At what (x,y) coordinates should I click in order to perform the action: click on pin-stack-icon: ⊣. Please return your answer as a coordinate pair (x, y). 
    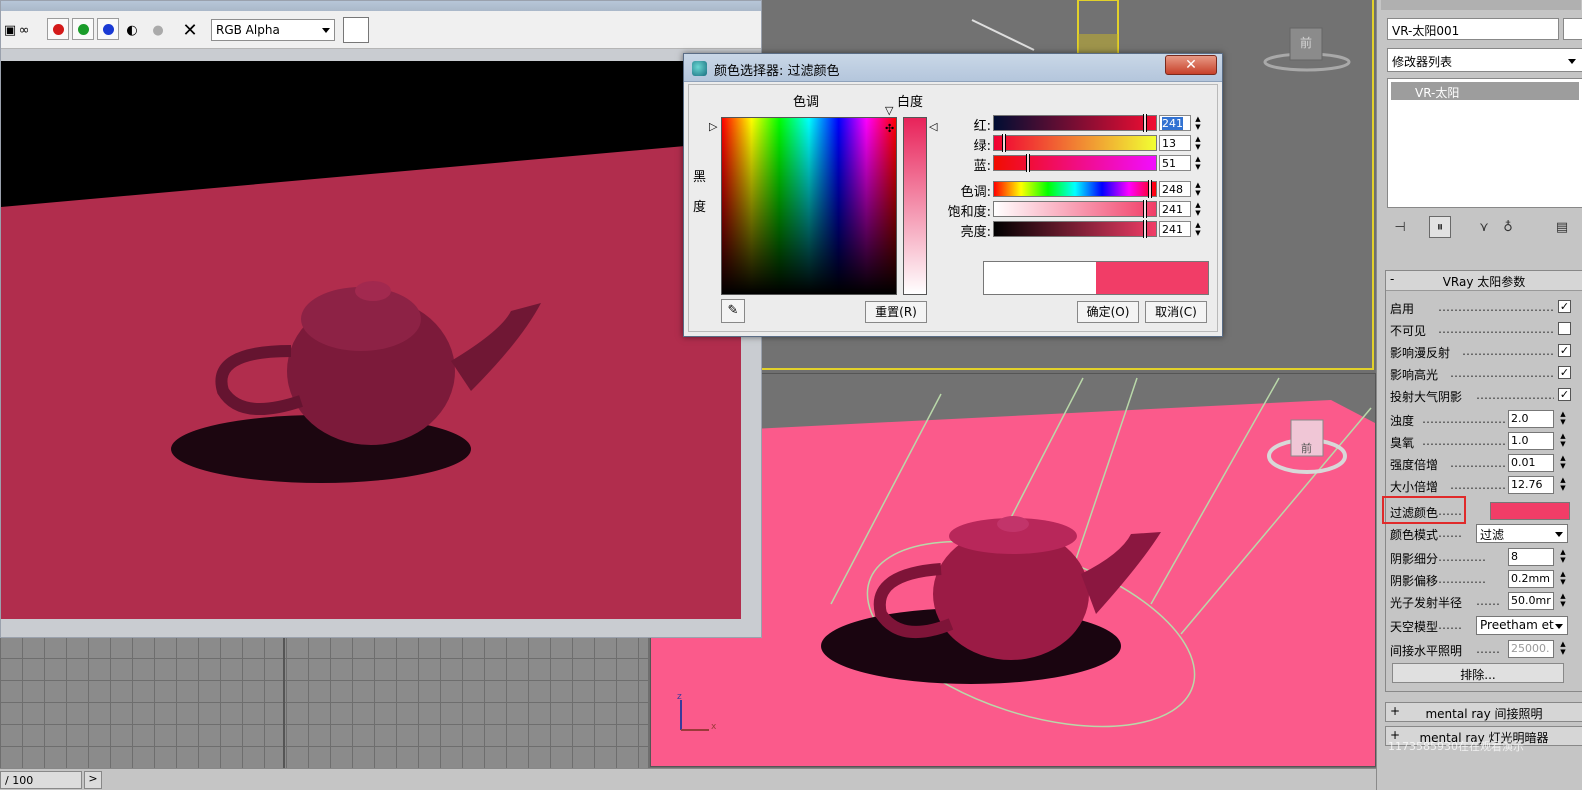
    Looking at the image, I should click on (1400, 227).